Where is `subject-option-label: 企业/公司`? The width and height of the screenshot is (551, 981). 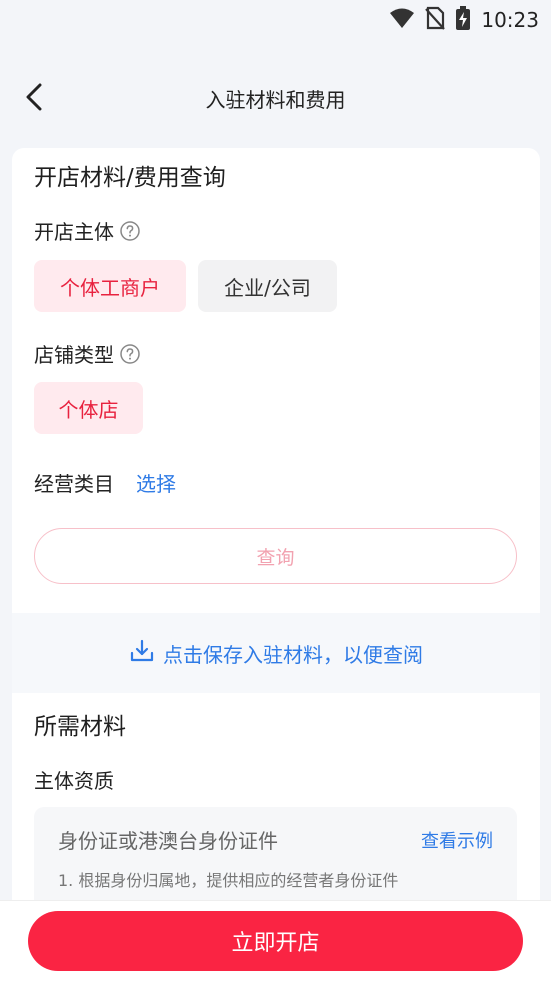 subject-option-label: 企业/公司 is located at coordinates (267, 287).